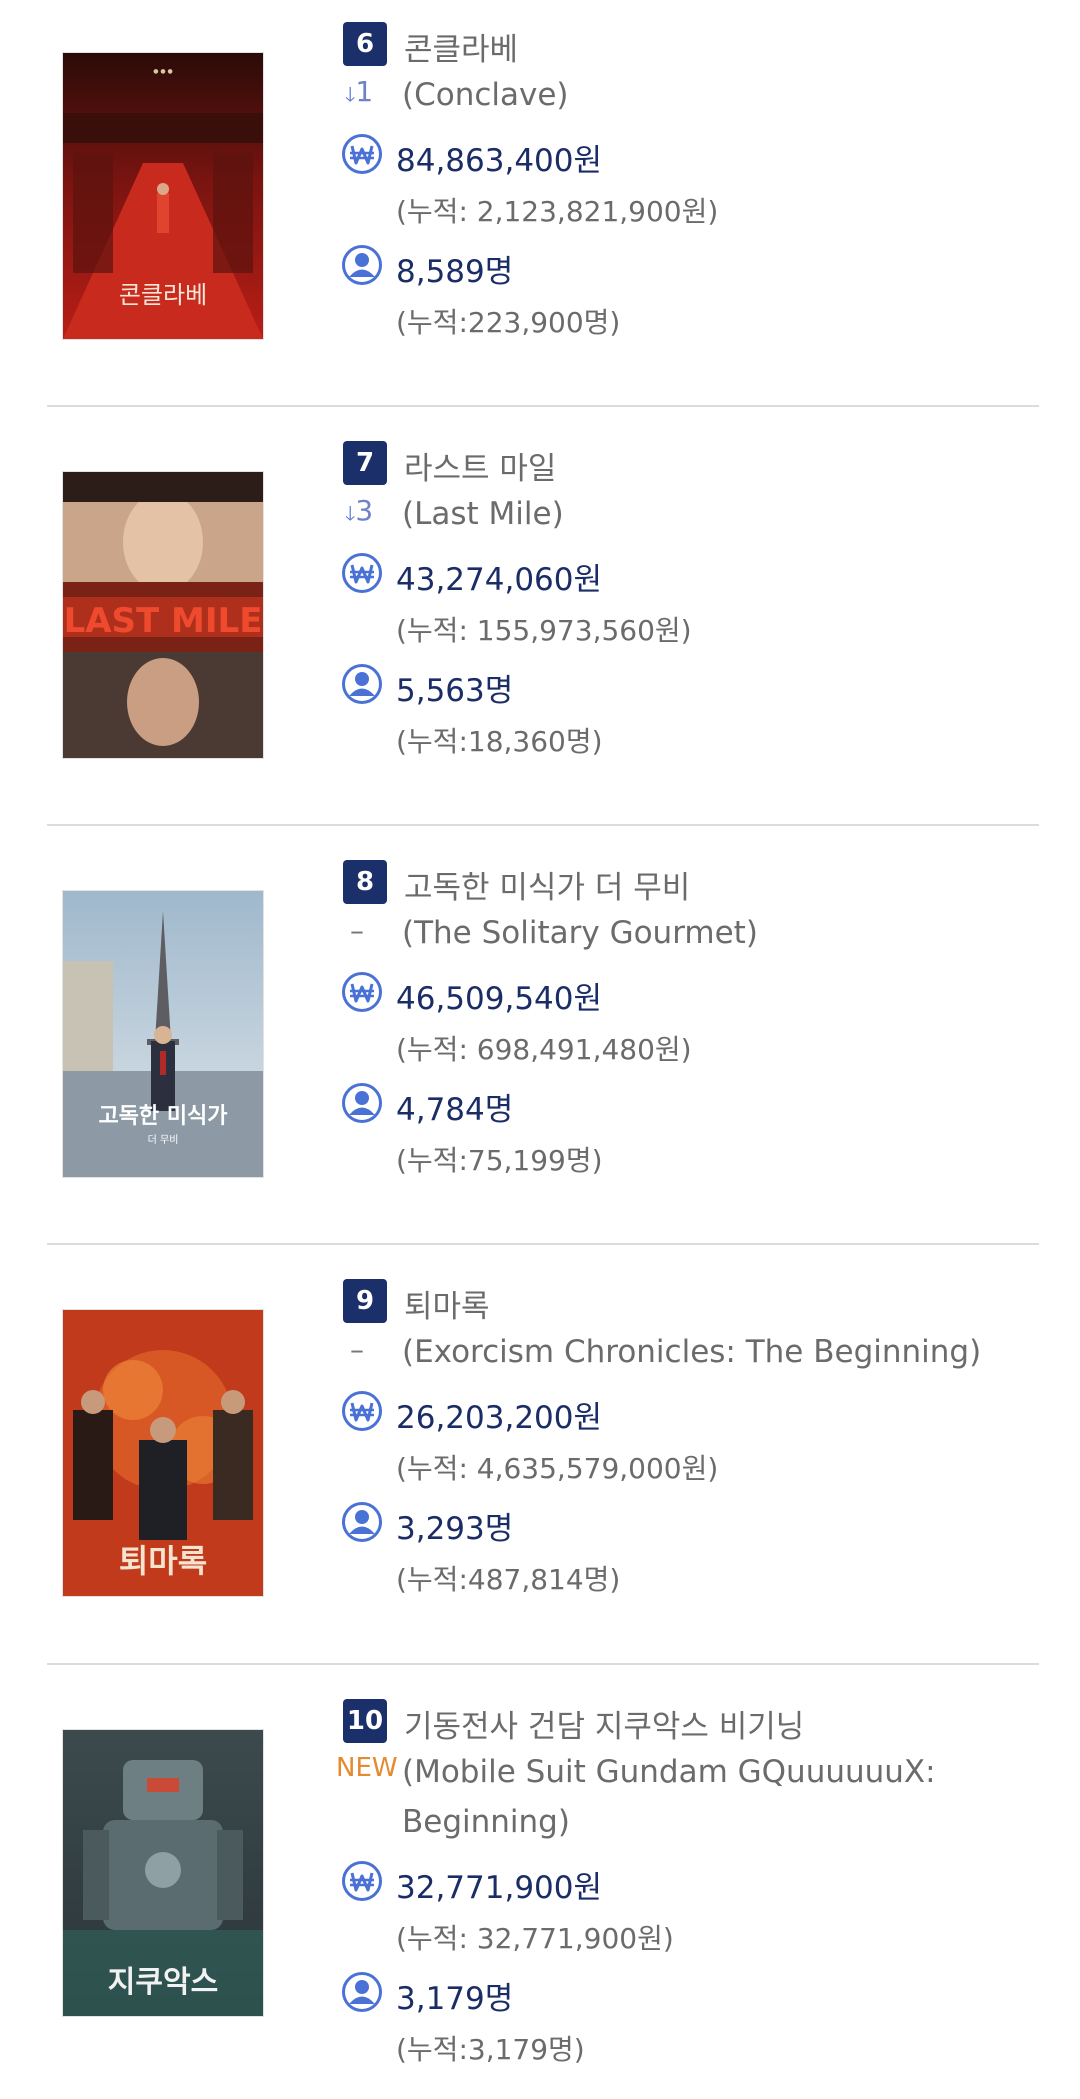  What do you see at coordinates (580, 933) in the screenshot?
I see `title-english: (The Solitary Gourmet)` at bounding box center [580, 933].